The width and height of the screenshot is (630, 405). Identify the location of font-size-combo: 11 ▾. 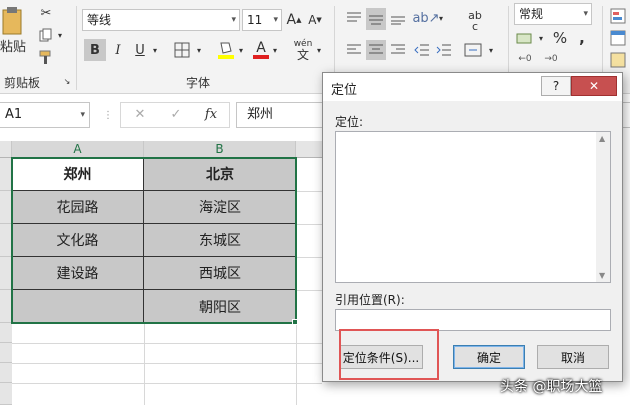
(262, 20).